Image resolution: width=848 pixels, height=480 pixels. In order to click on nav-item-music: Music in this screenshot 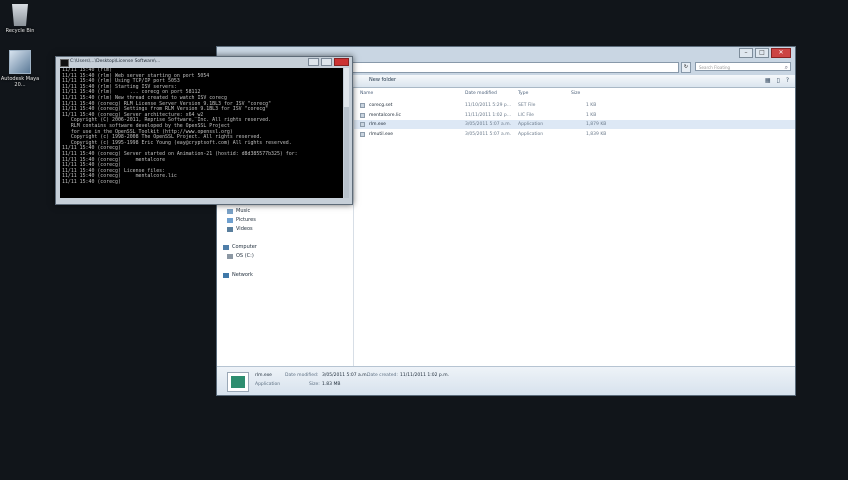, I will do `click(238, 211)`.